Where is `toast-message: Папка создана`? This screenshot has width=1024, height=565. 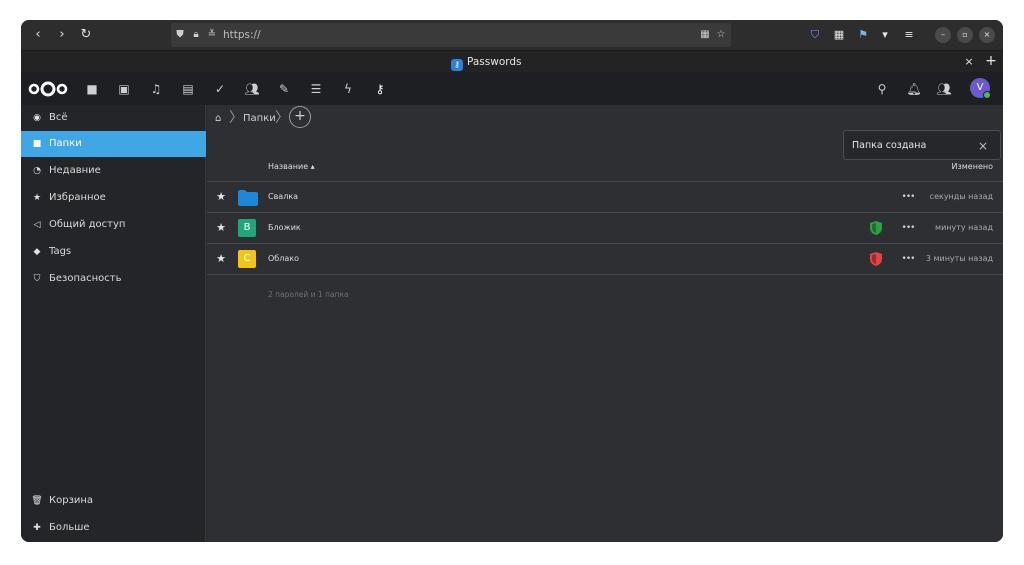
toast-message: Папка создана is located at coordinates (889, 145).